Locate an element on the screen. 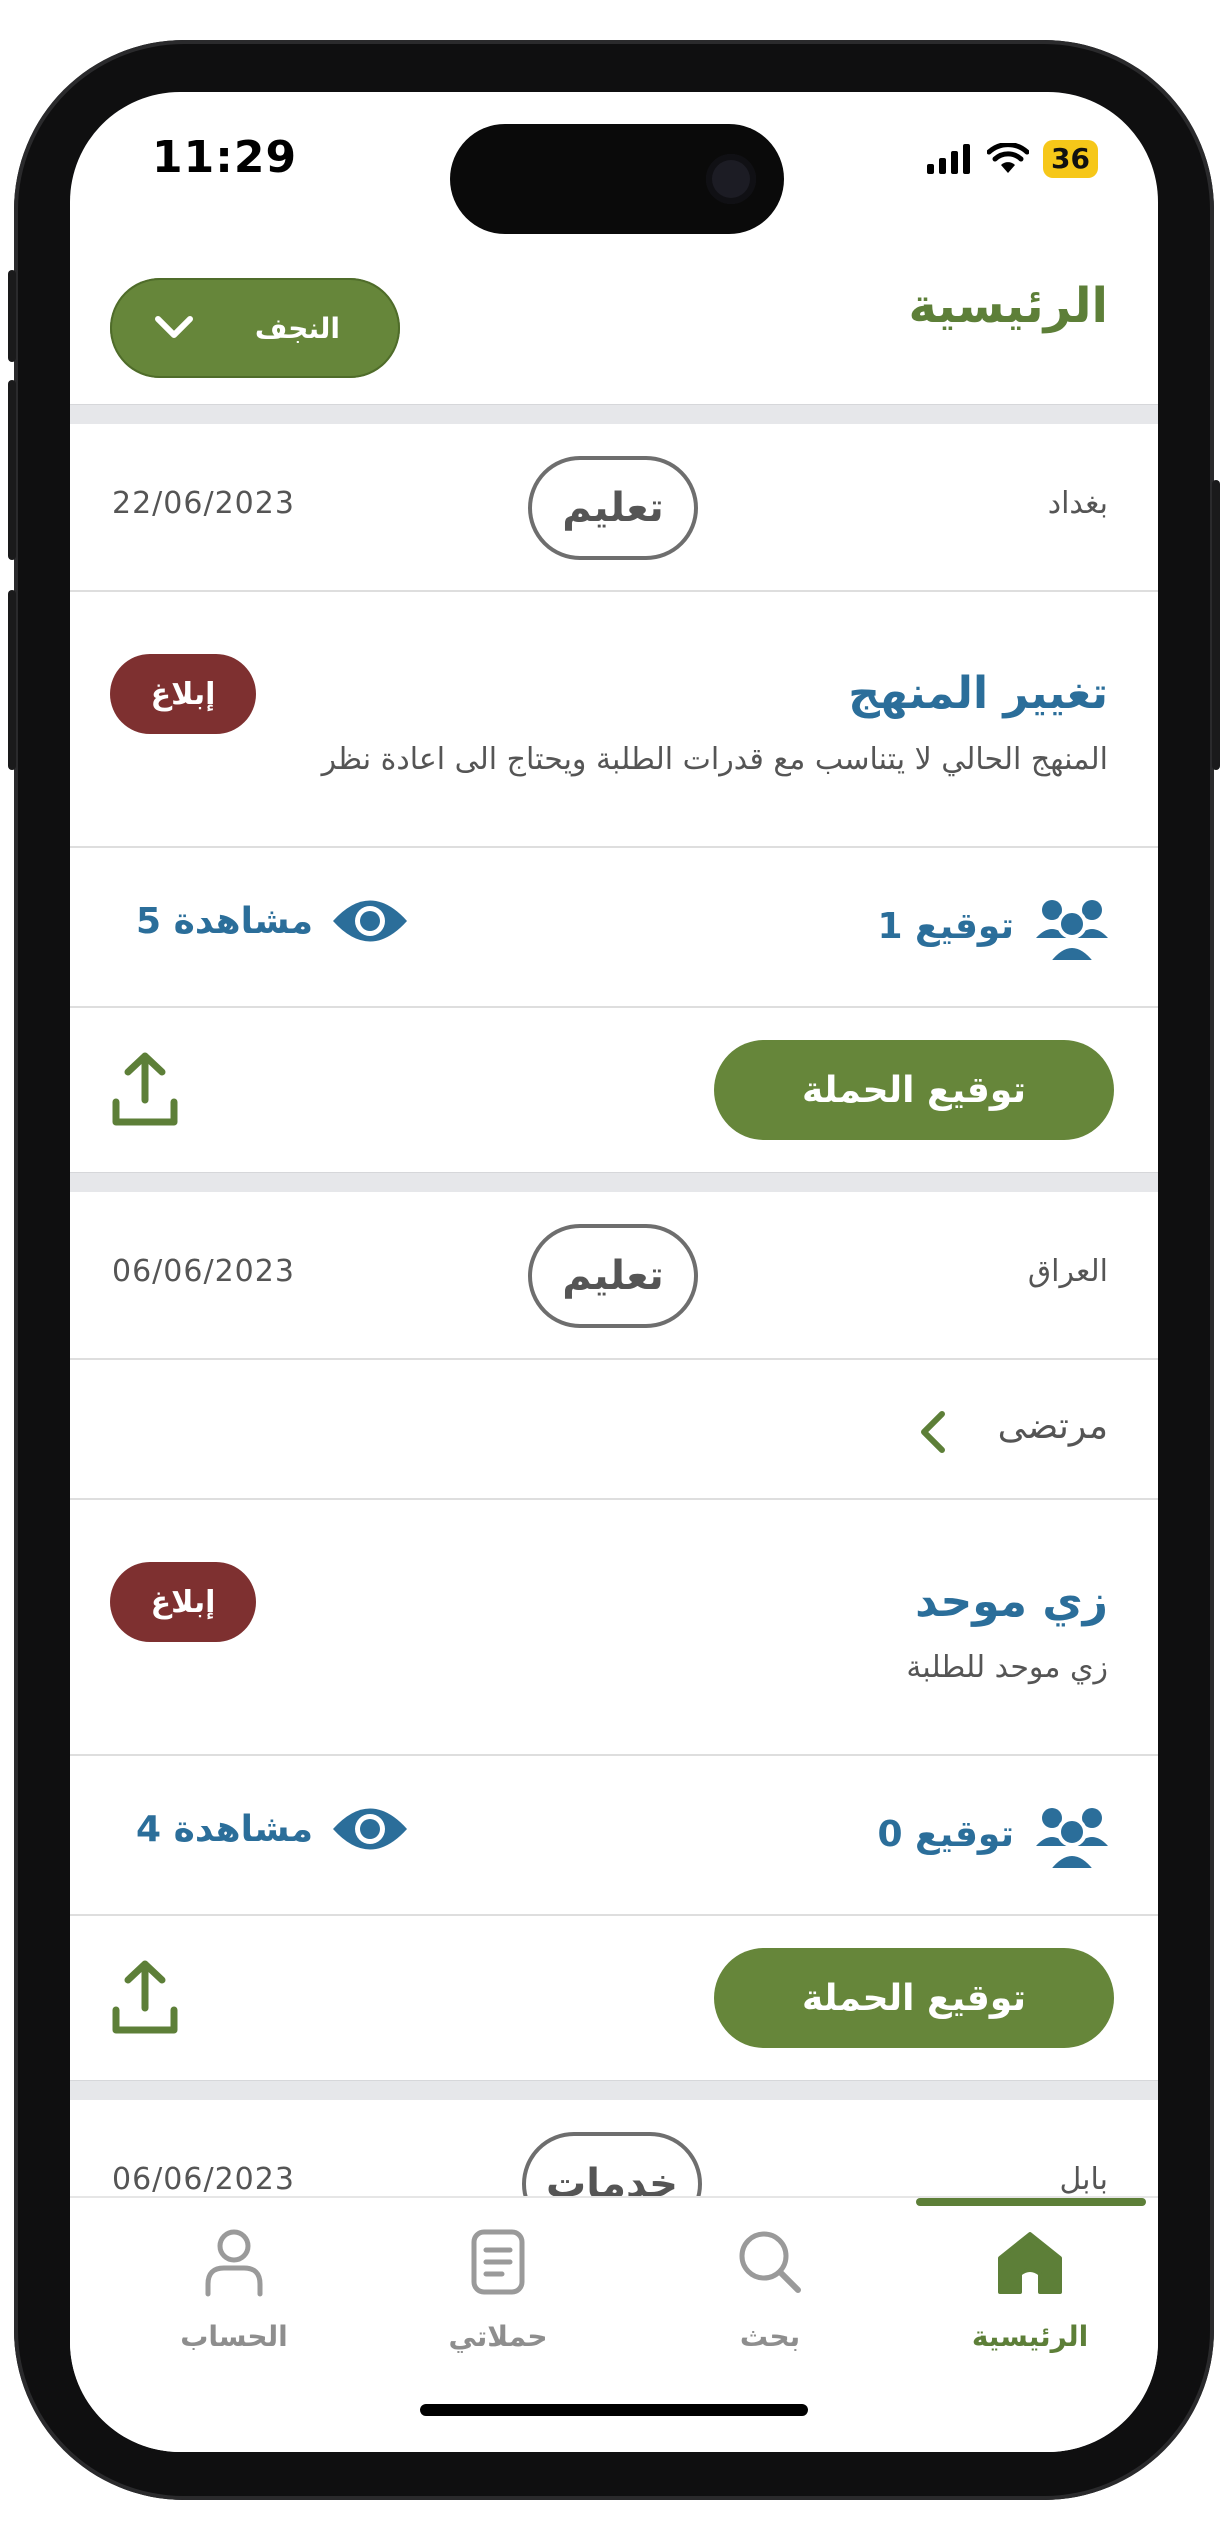 The image size is (1228, 2540). campaign-place: بابل is located at coordinates (1083, 2179).